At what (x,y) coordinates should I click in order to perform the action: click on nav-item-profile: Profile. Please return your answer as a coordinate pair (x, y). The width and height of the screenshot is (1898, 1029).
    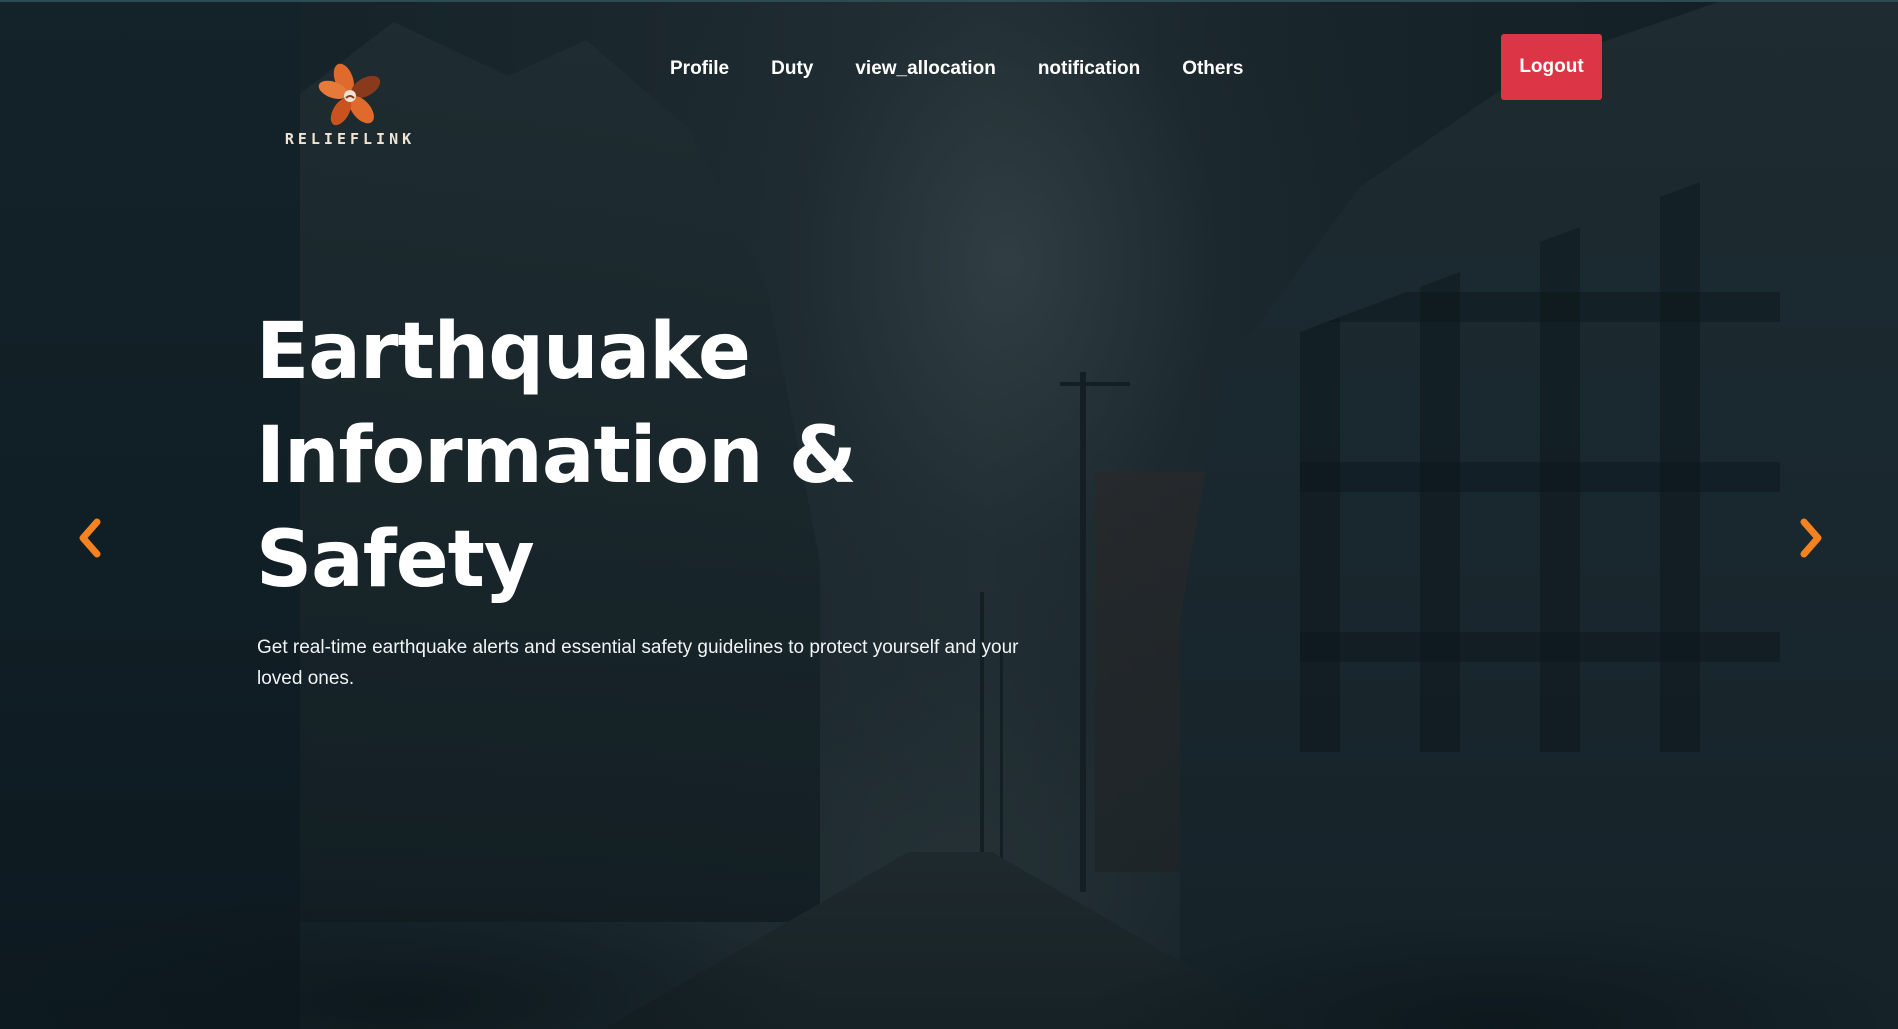
    Looking at the image, I should click on (699, 69).